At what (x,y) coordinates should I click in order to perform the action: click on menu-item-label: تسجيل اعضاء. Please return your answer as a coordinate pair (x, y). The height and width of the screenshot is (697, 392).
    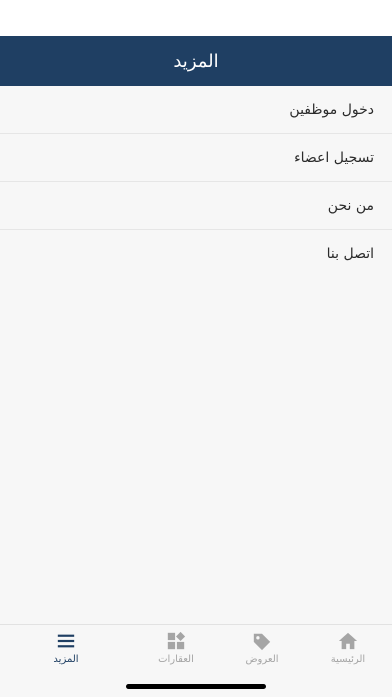
    Looking at the image, I should click on (334, 157).